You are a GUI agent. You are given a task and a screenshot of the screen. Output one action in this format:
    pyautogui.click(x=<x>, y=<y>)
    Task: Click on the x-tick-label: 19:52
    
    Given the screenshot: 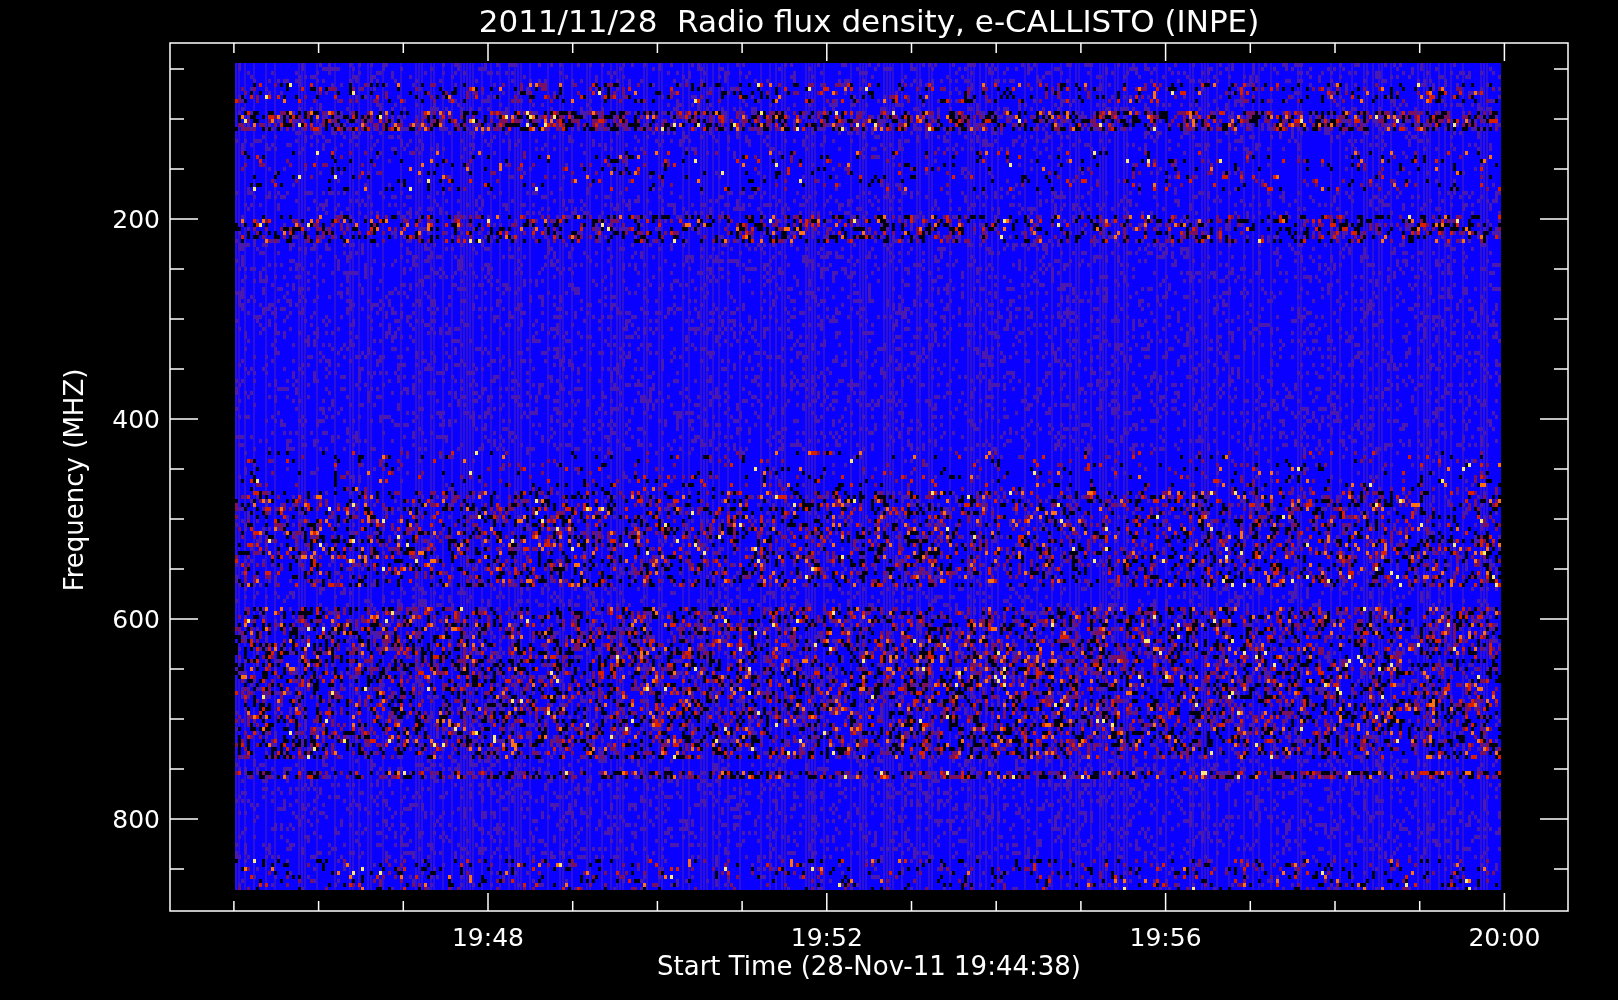 What is the action you would take?
    pyautogui.click(x=826, y=937)
    